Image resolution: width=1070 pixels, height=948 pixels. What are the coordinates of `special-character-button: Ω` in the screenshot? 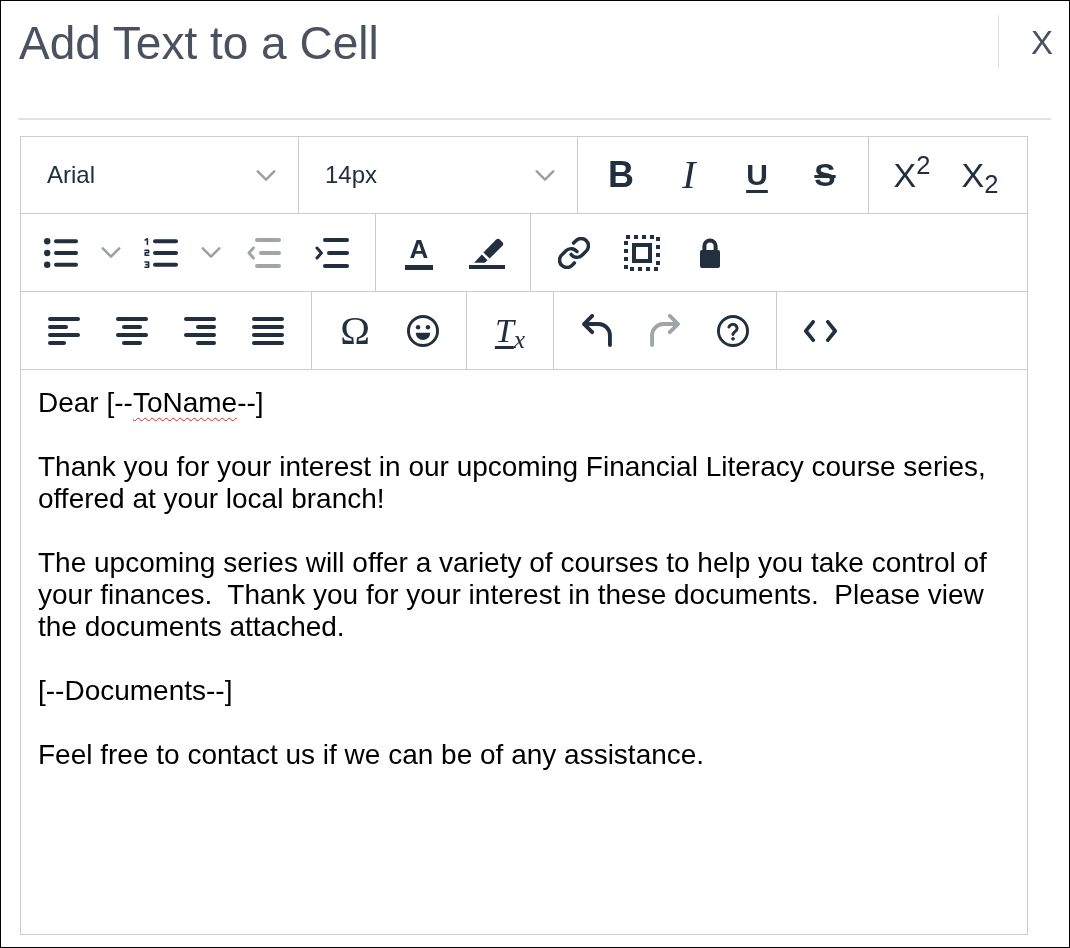 It's located at (355, 330).